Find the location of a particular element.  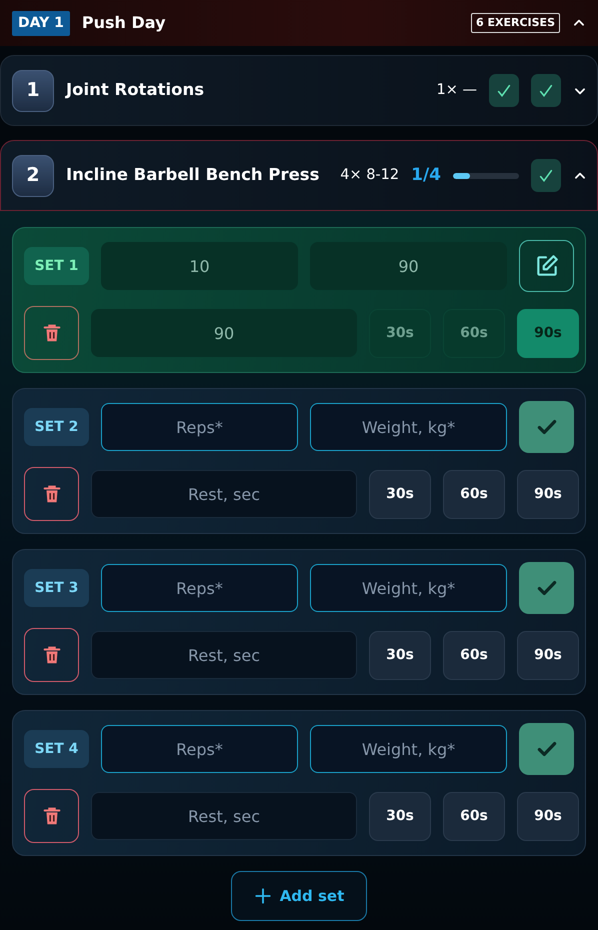

exercise-header: 2 Incline Barbell Bench Press 4× 8-12 1/4 is located at coordinates (299, 175).